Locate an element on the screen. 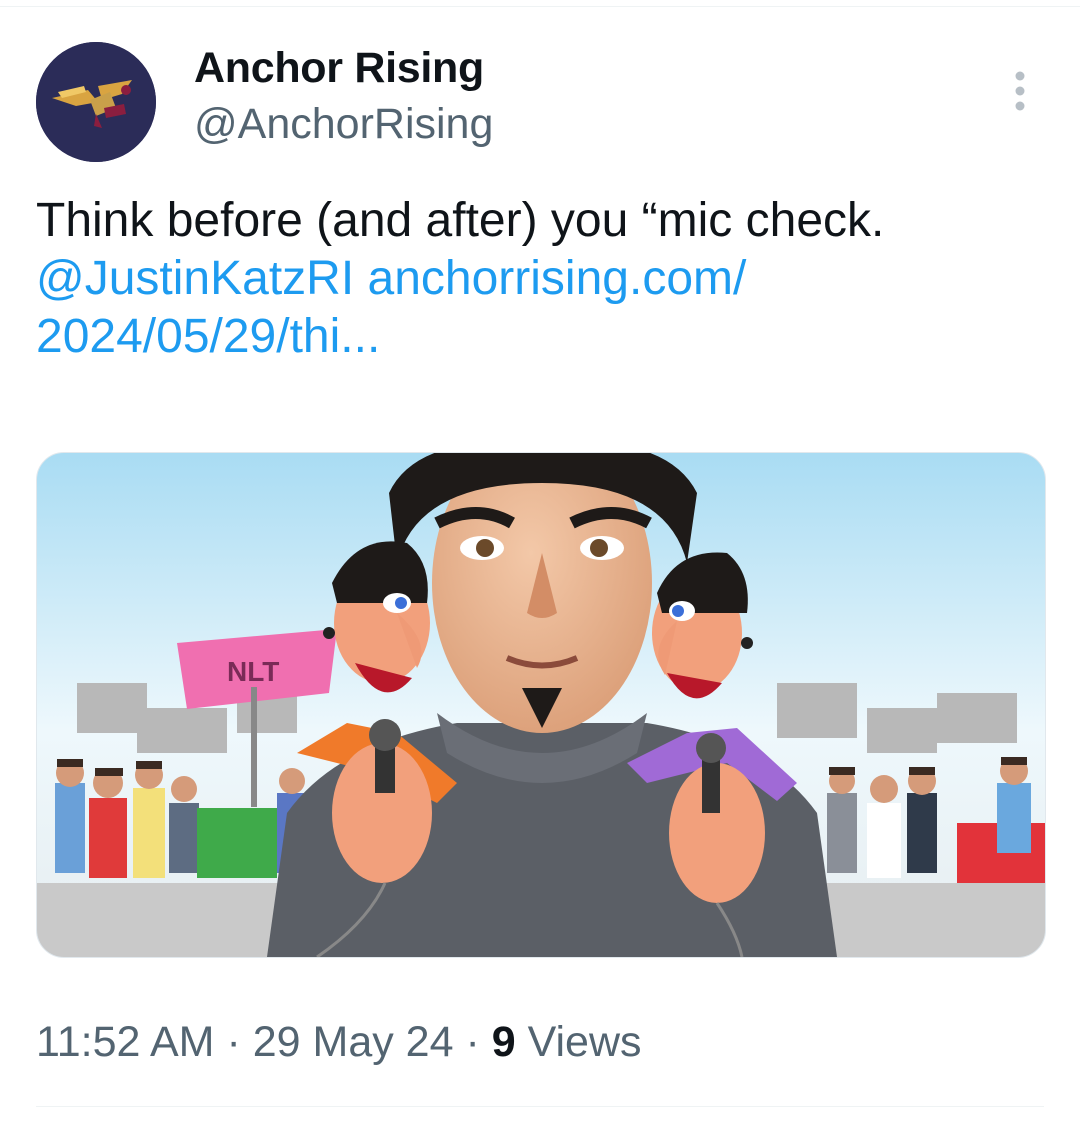  sign-text: NLT is located at coordinates (253, 671).